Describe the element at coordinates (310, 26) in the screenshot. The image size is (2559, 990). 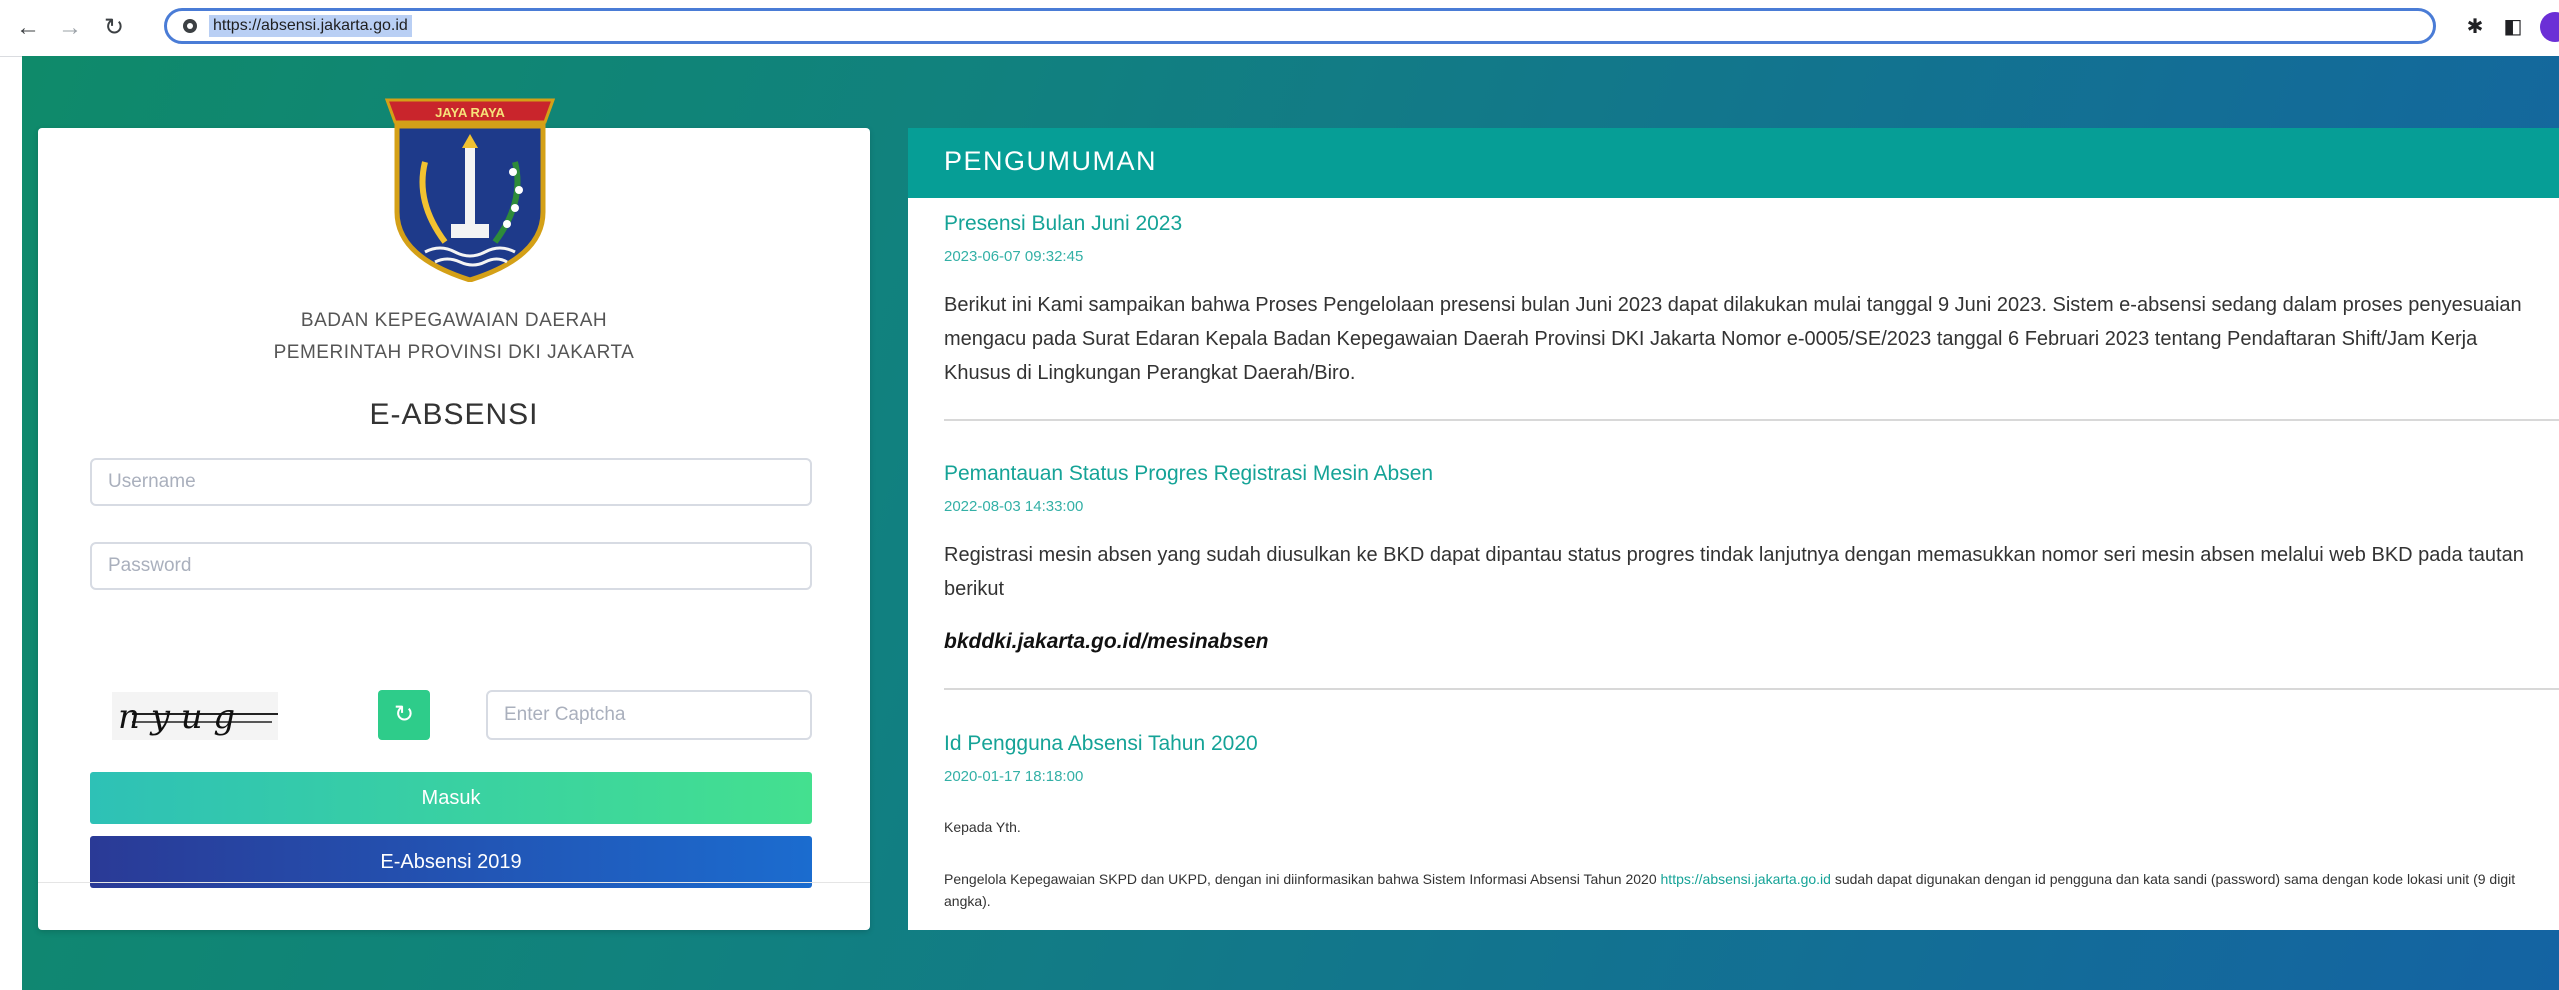
I see `url-text: https://absensi.jakarta.go.id` at that location.